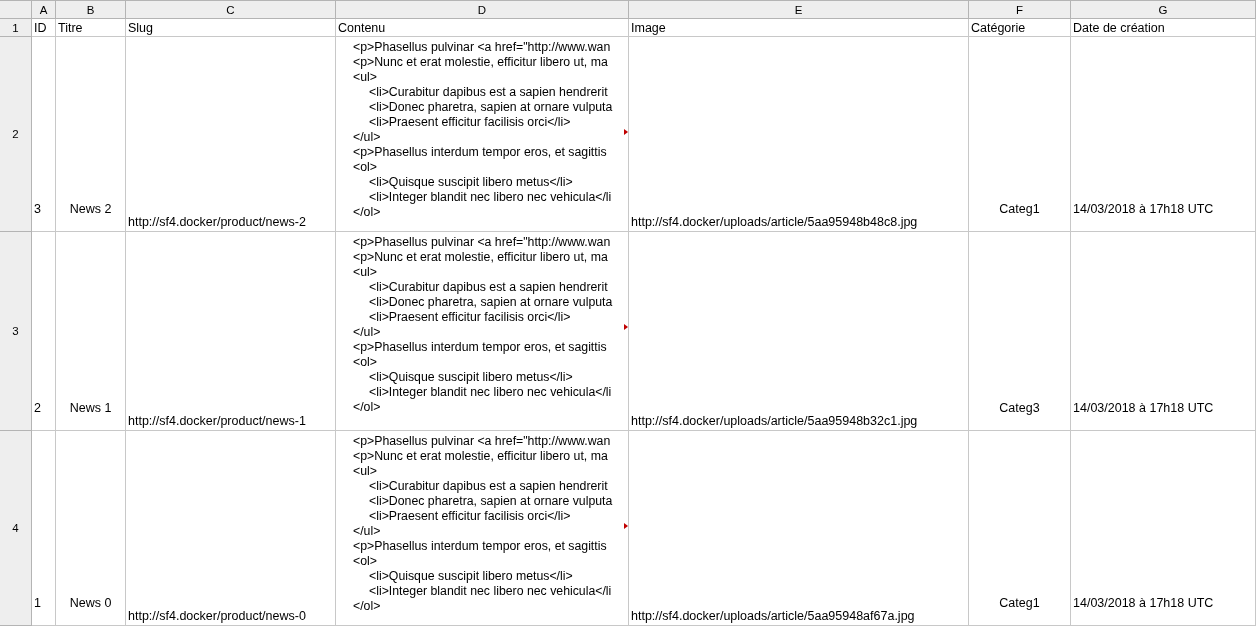 This screenshot has width=1256, height=628. I want to click on table-cell: Contenu, so click(482, 28).